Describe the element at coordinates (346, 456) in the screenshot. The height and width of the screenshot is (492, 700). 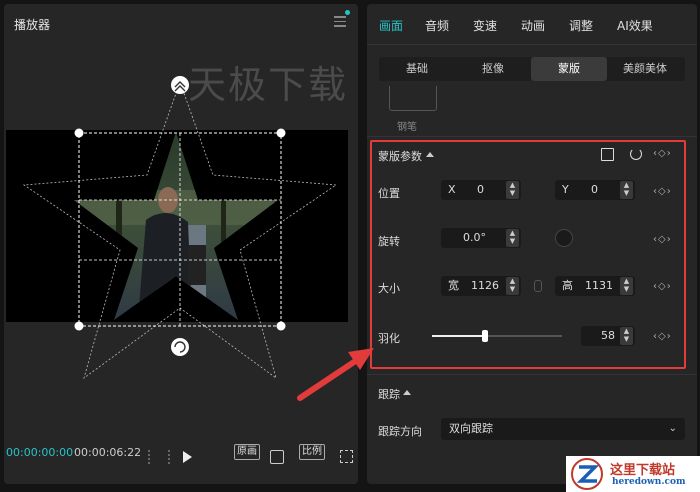
I see `fullscreen-icon` at that location.